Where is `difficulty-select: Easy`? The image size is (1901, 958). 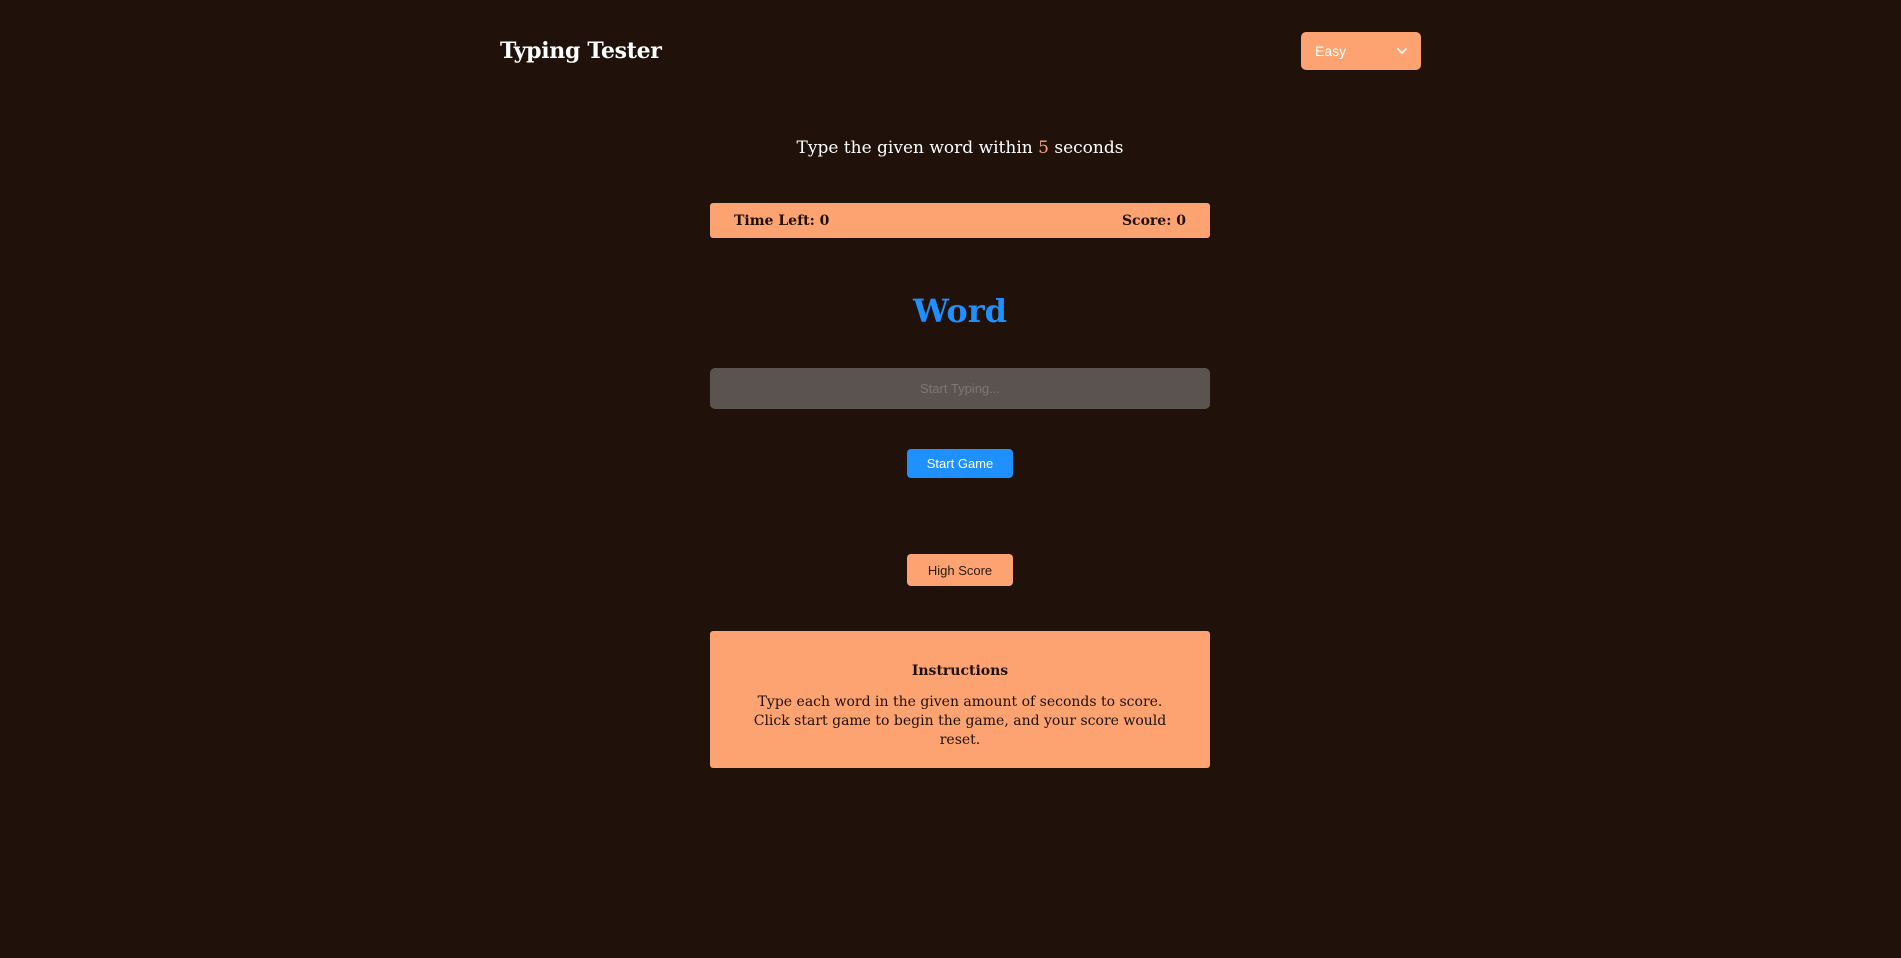
difficulty-select: Easy is located at coordinates (1361, 51).